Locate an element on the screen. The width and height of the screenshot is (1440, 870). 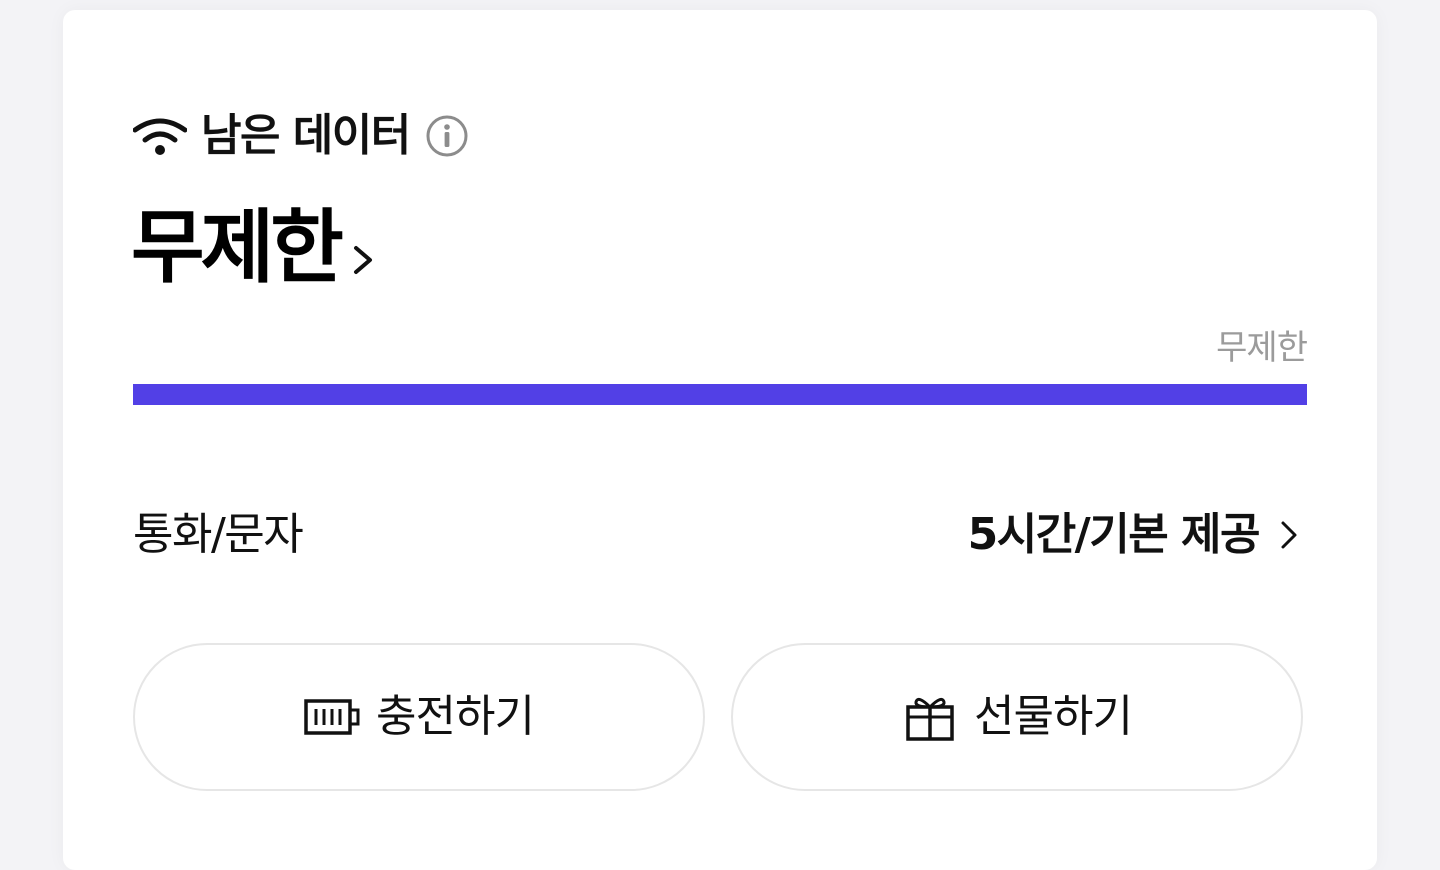
call-sms-link: 5시간/기본 제공 is located at coordinates (1134, 535).